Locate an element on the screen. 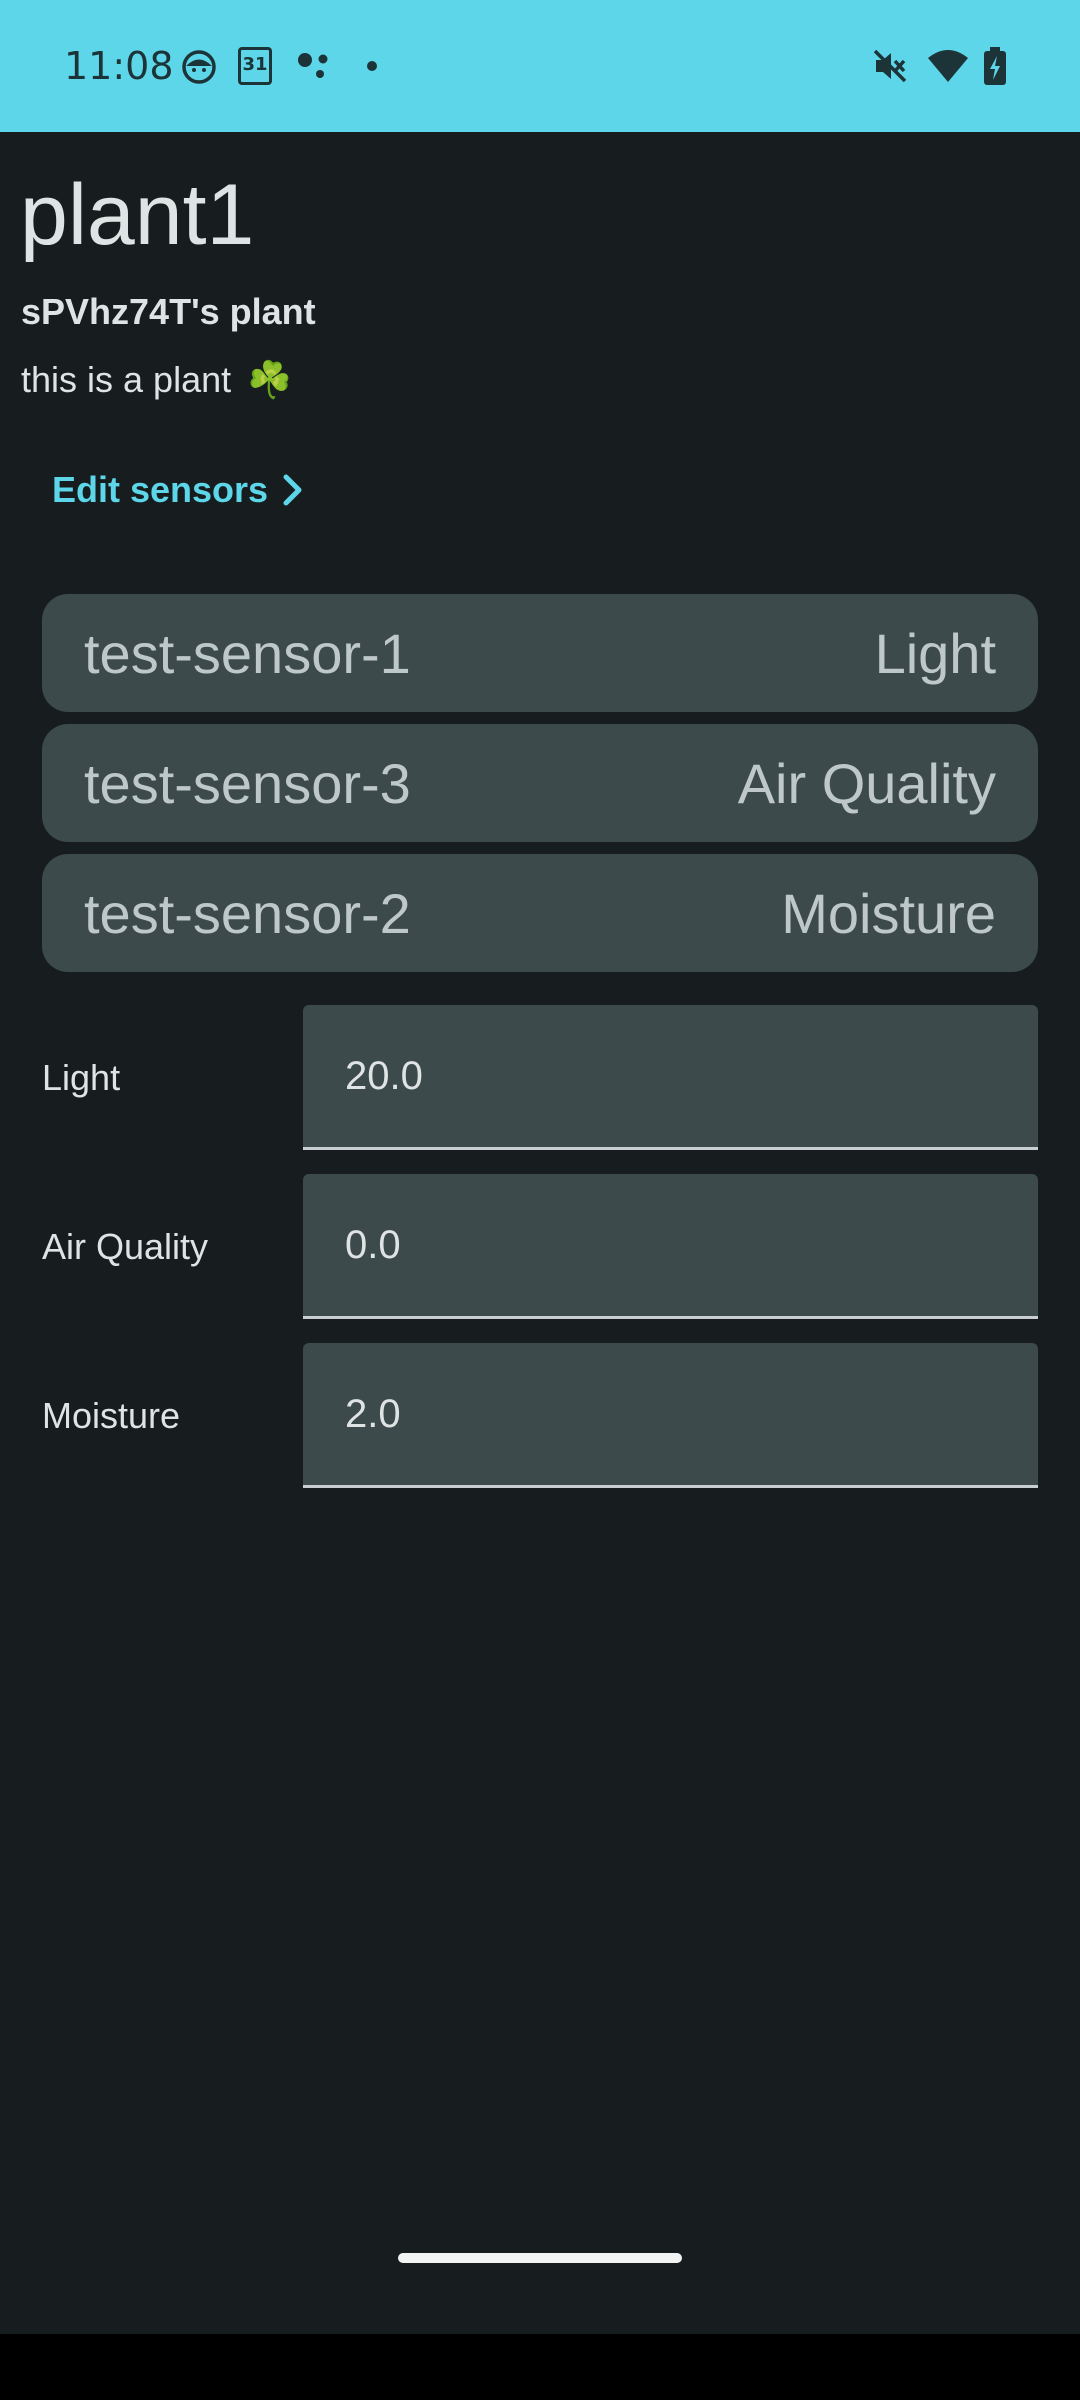 This screenshot has width=1080, height=2400. reading-row-moisture: Moisture 2.0 is located at coordinates (540, 1415).